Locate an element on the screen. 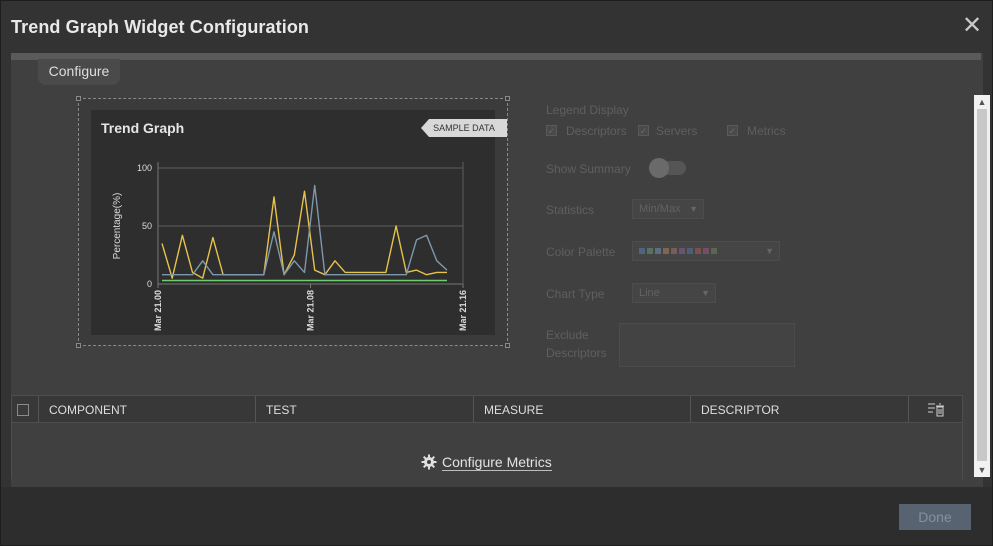  dialog-titlebar: Trend Graph Widget Configuration ✕ is located at coordinates (496, 28).